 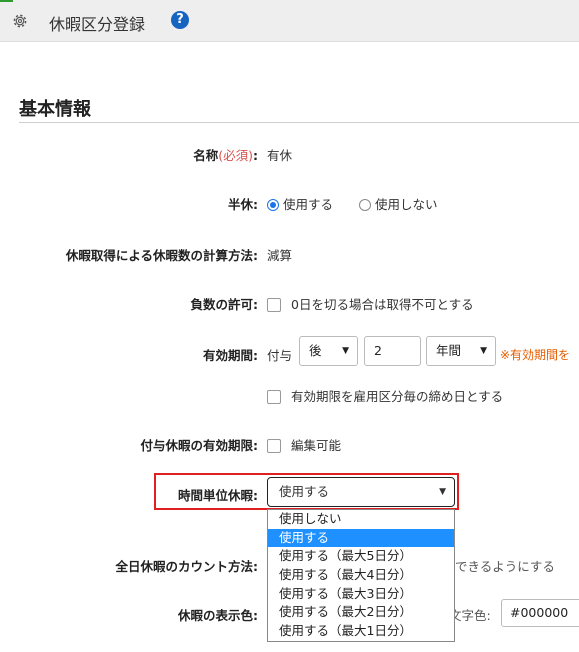 I want to click on full-day-count-label: 全日休暇のカウント方法:, so click(x=187, y=566).